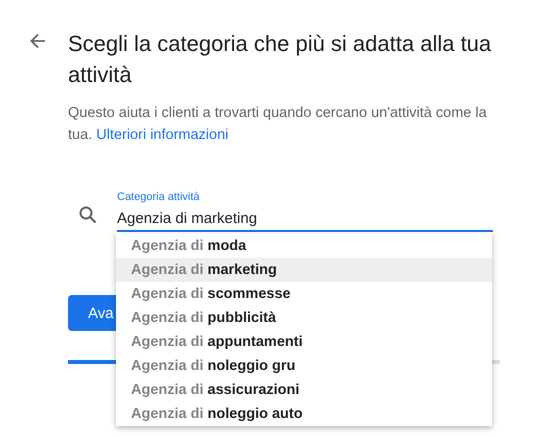  I want to click on page-title: Scegli la categoria che più si adatta alla tua attività, so click(280, 59).